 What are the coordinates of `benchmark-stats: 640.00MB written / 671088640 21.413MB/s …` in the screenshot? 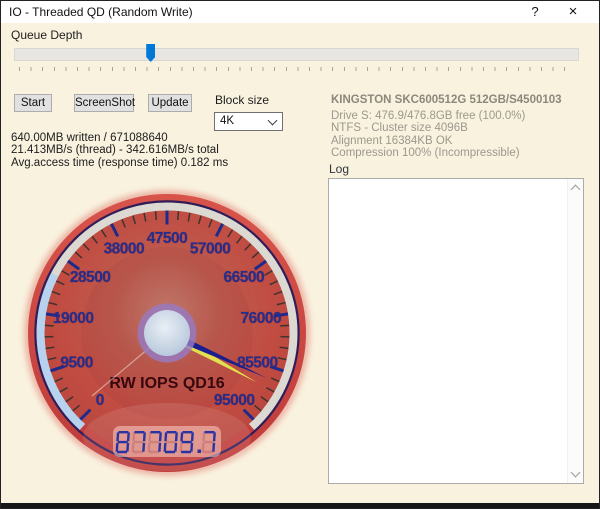 It's located at (119, 150).